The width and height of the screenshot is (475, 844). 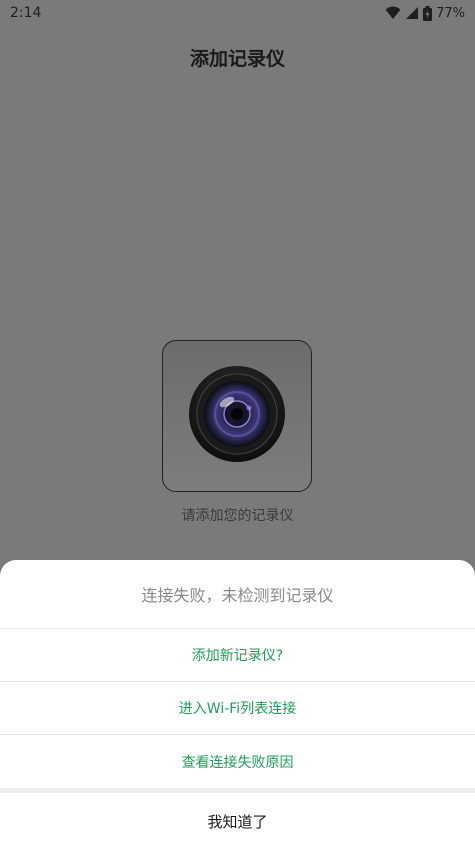 I want to click on add-new-recorder-option: 添加新记录仪?, so click(x=237, y=655).